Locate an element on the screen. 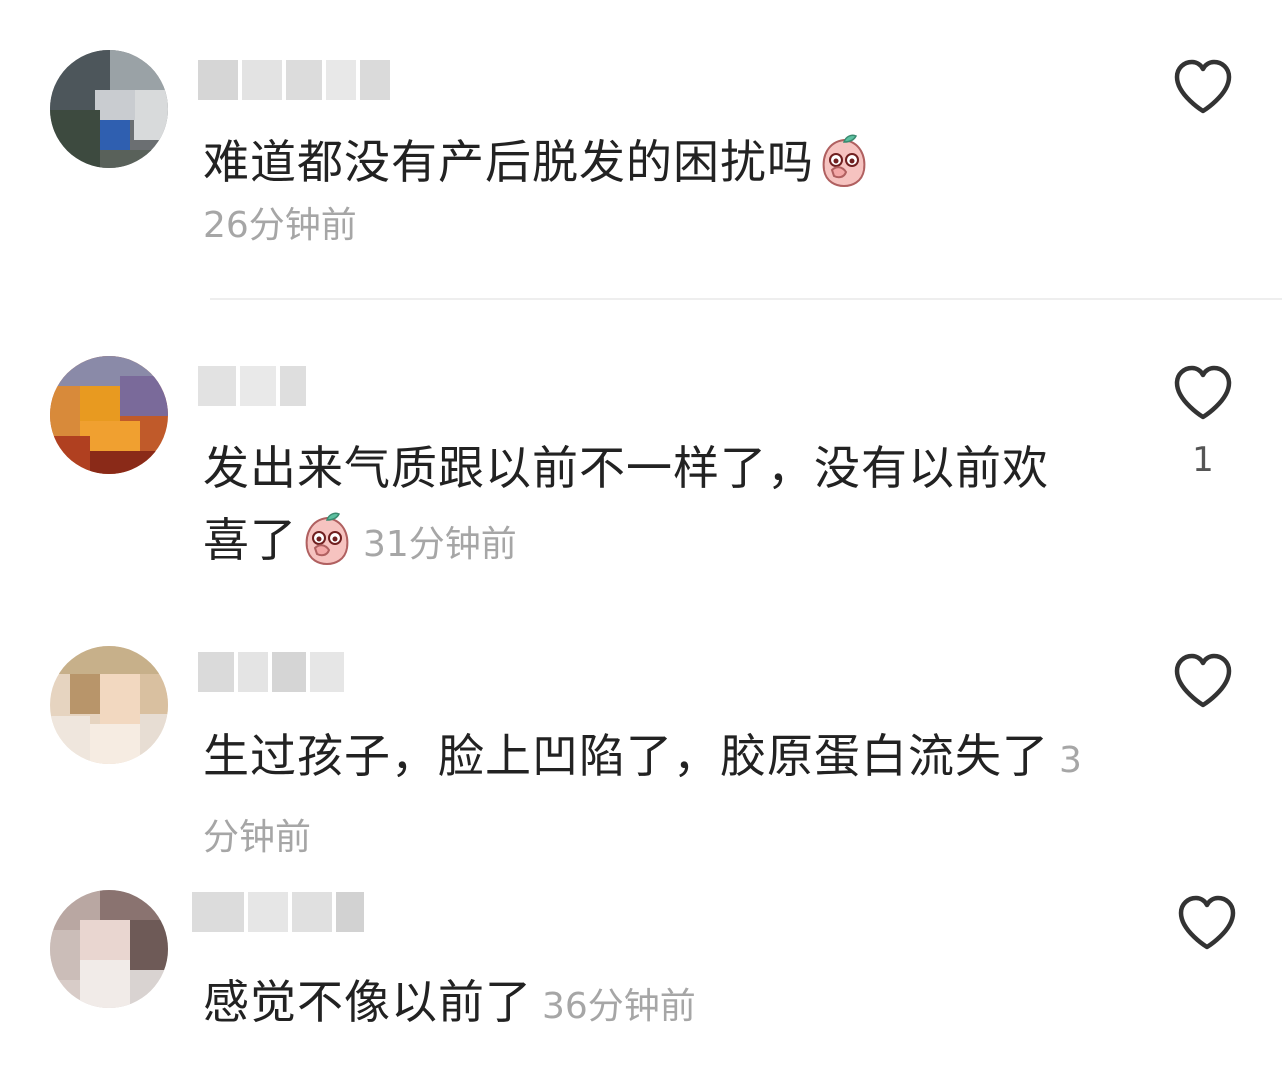 This screenshot has width=1282, height=1074. comment-time: 31分钟前 is located at coordinates (440, 544).